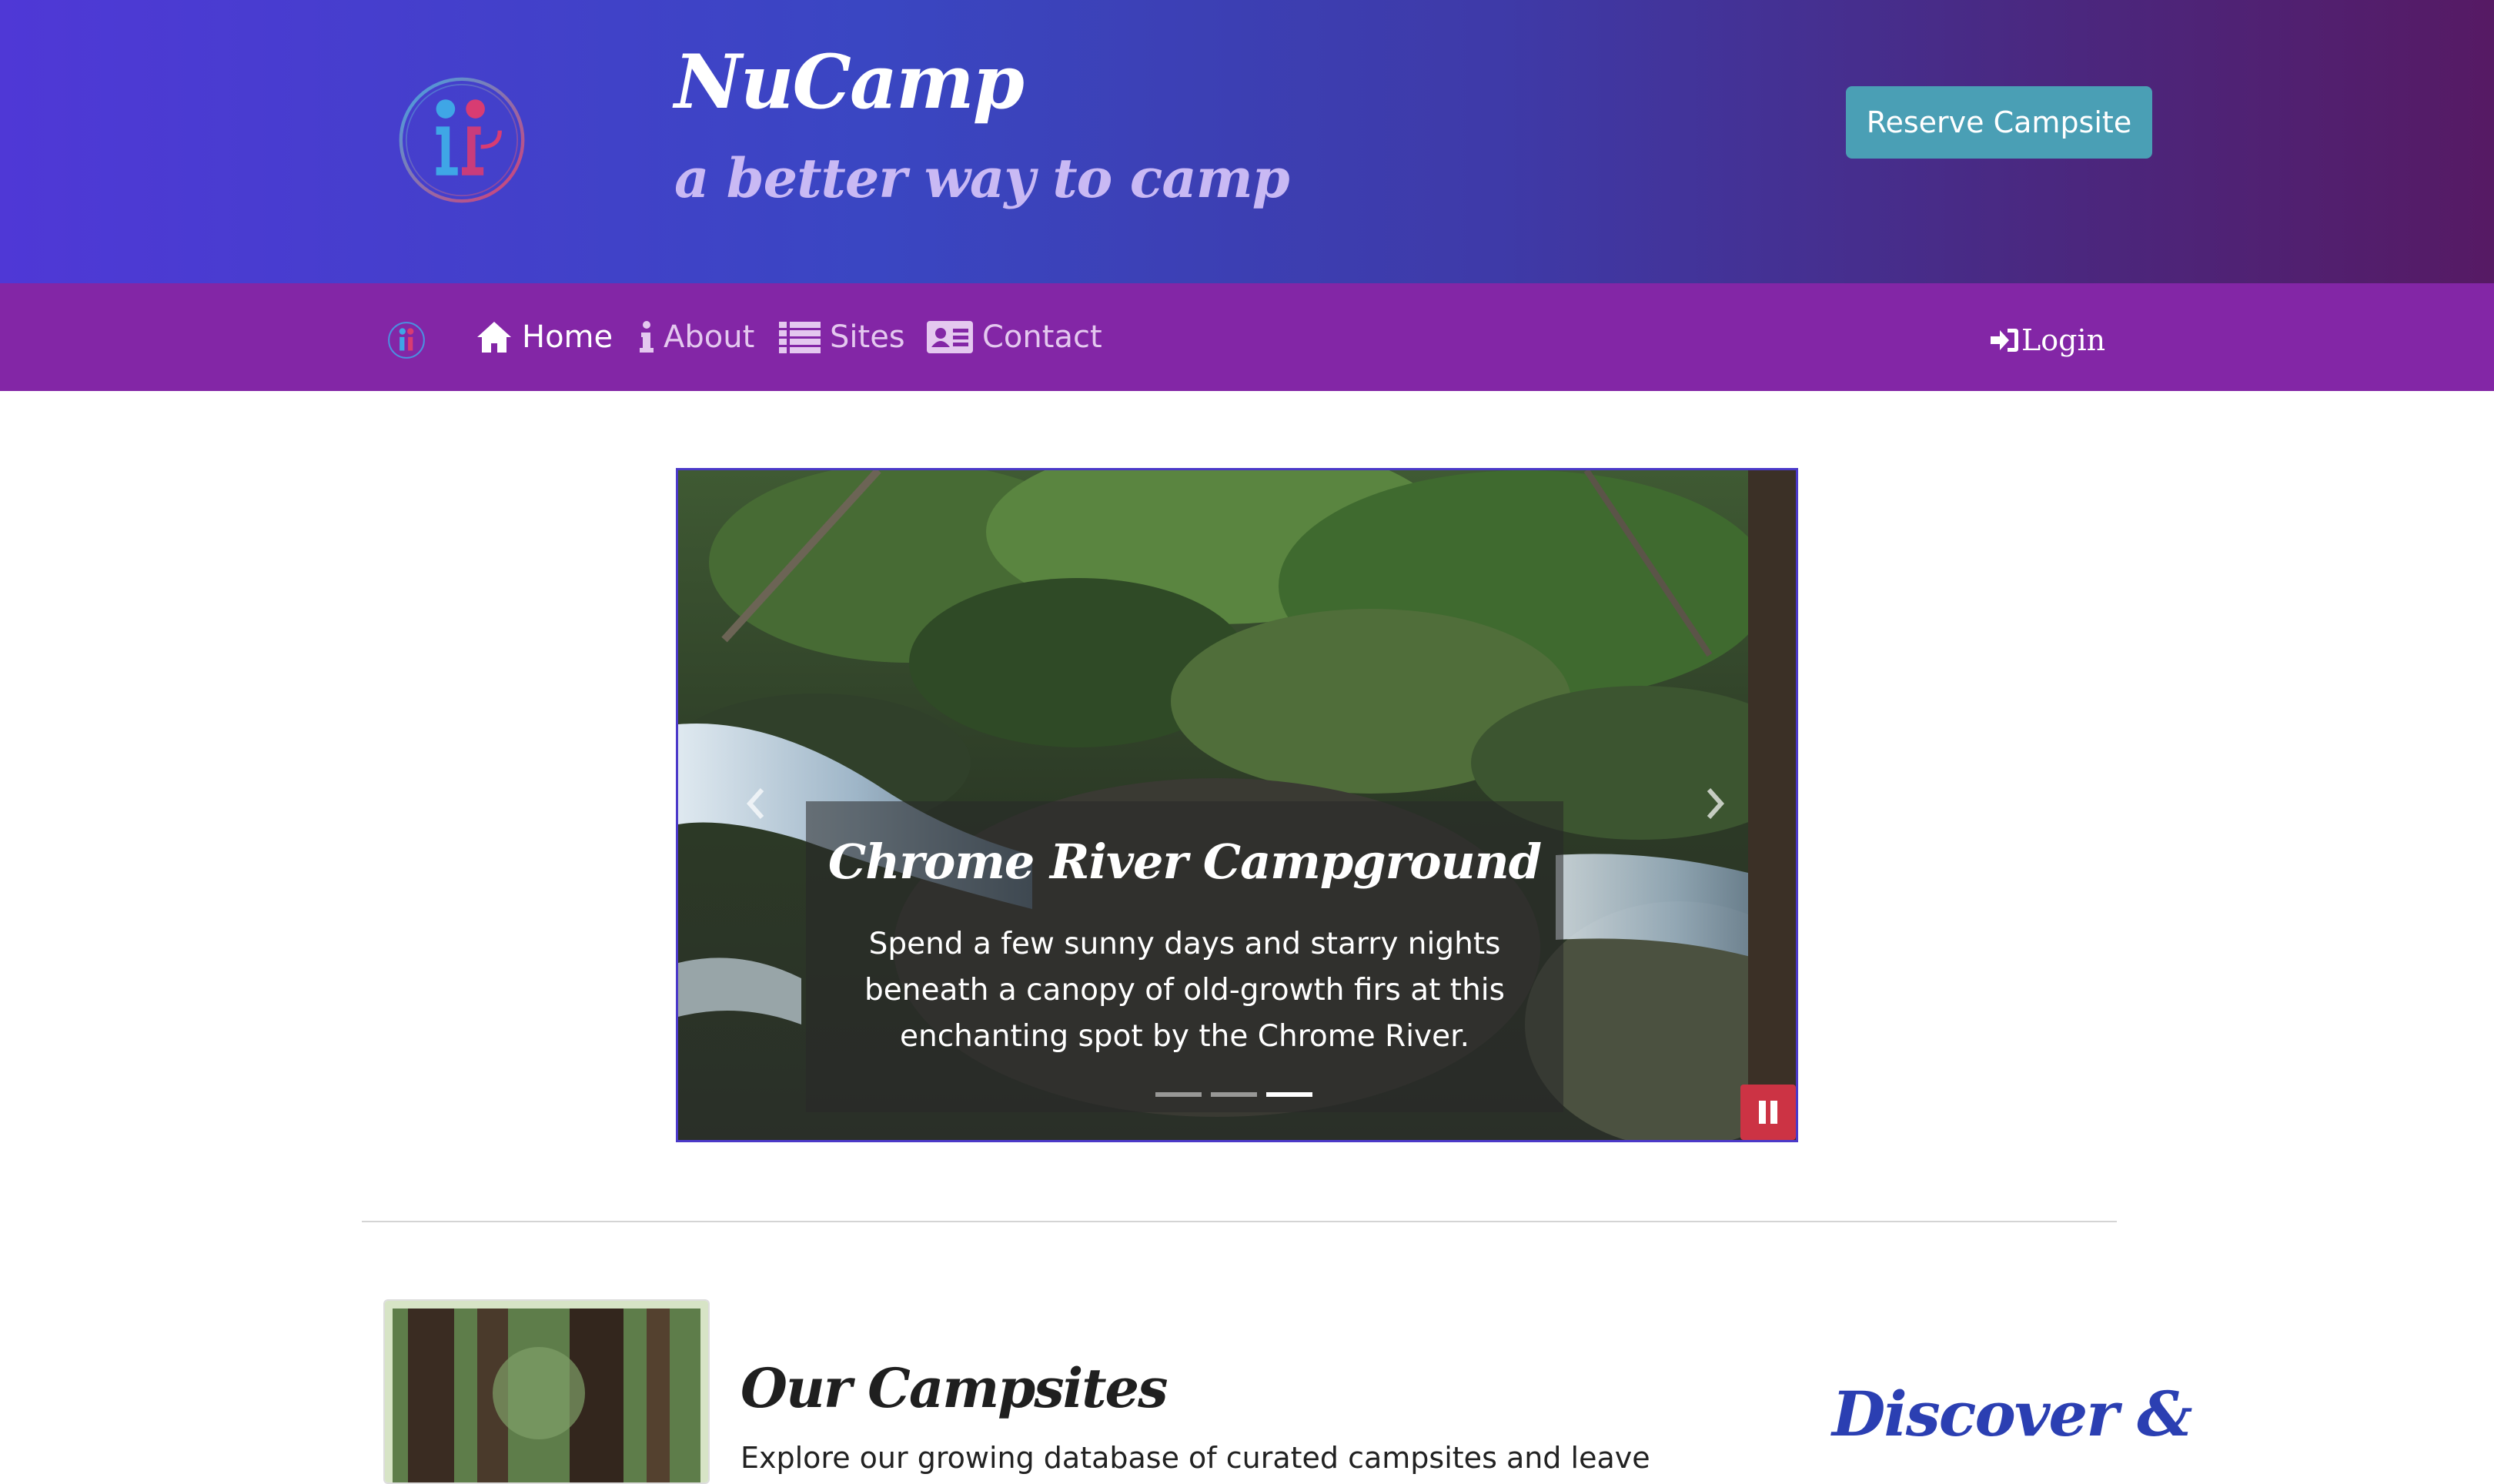 The height and width of the screenshot is (1484, 2494). I want to click on carousel-pause-button, so click(1768, 1112).